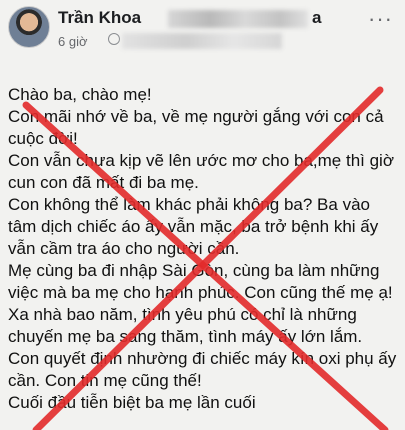 This screenshot has height=430, width=405. What do you see at coordinates (80, 94) in the screenshot?
I see `post-paragraph: Chào ba, chào mẹ!` at bounding box center [80, 94].